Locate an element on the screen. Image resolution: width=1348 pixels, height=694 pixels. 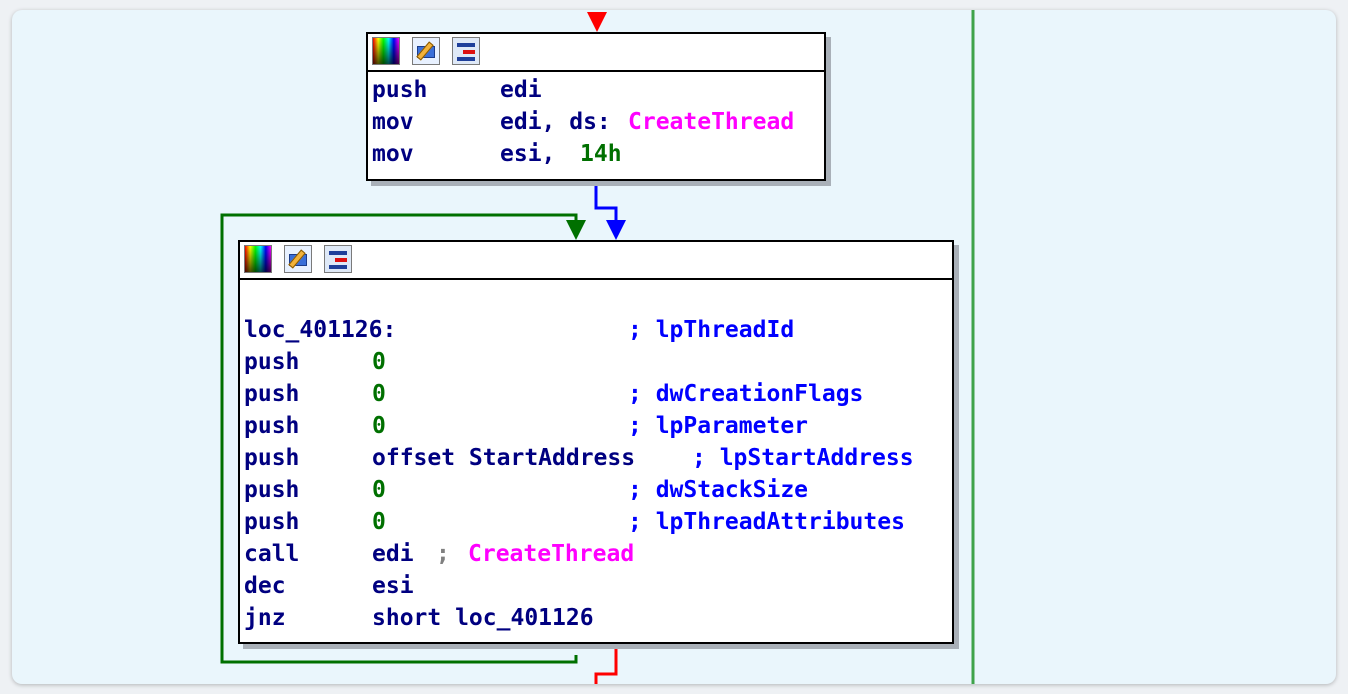
exit-edge is located at coordinates (606, 663).